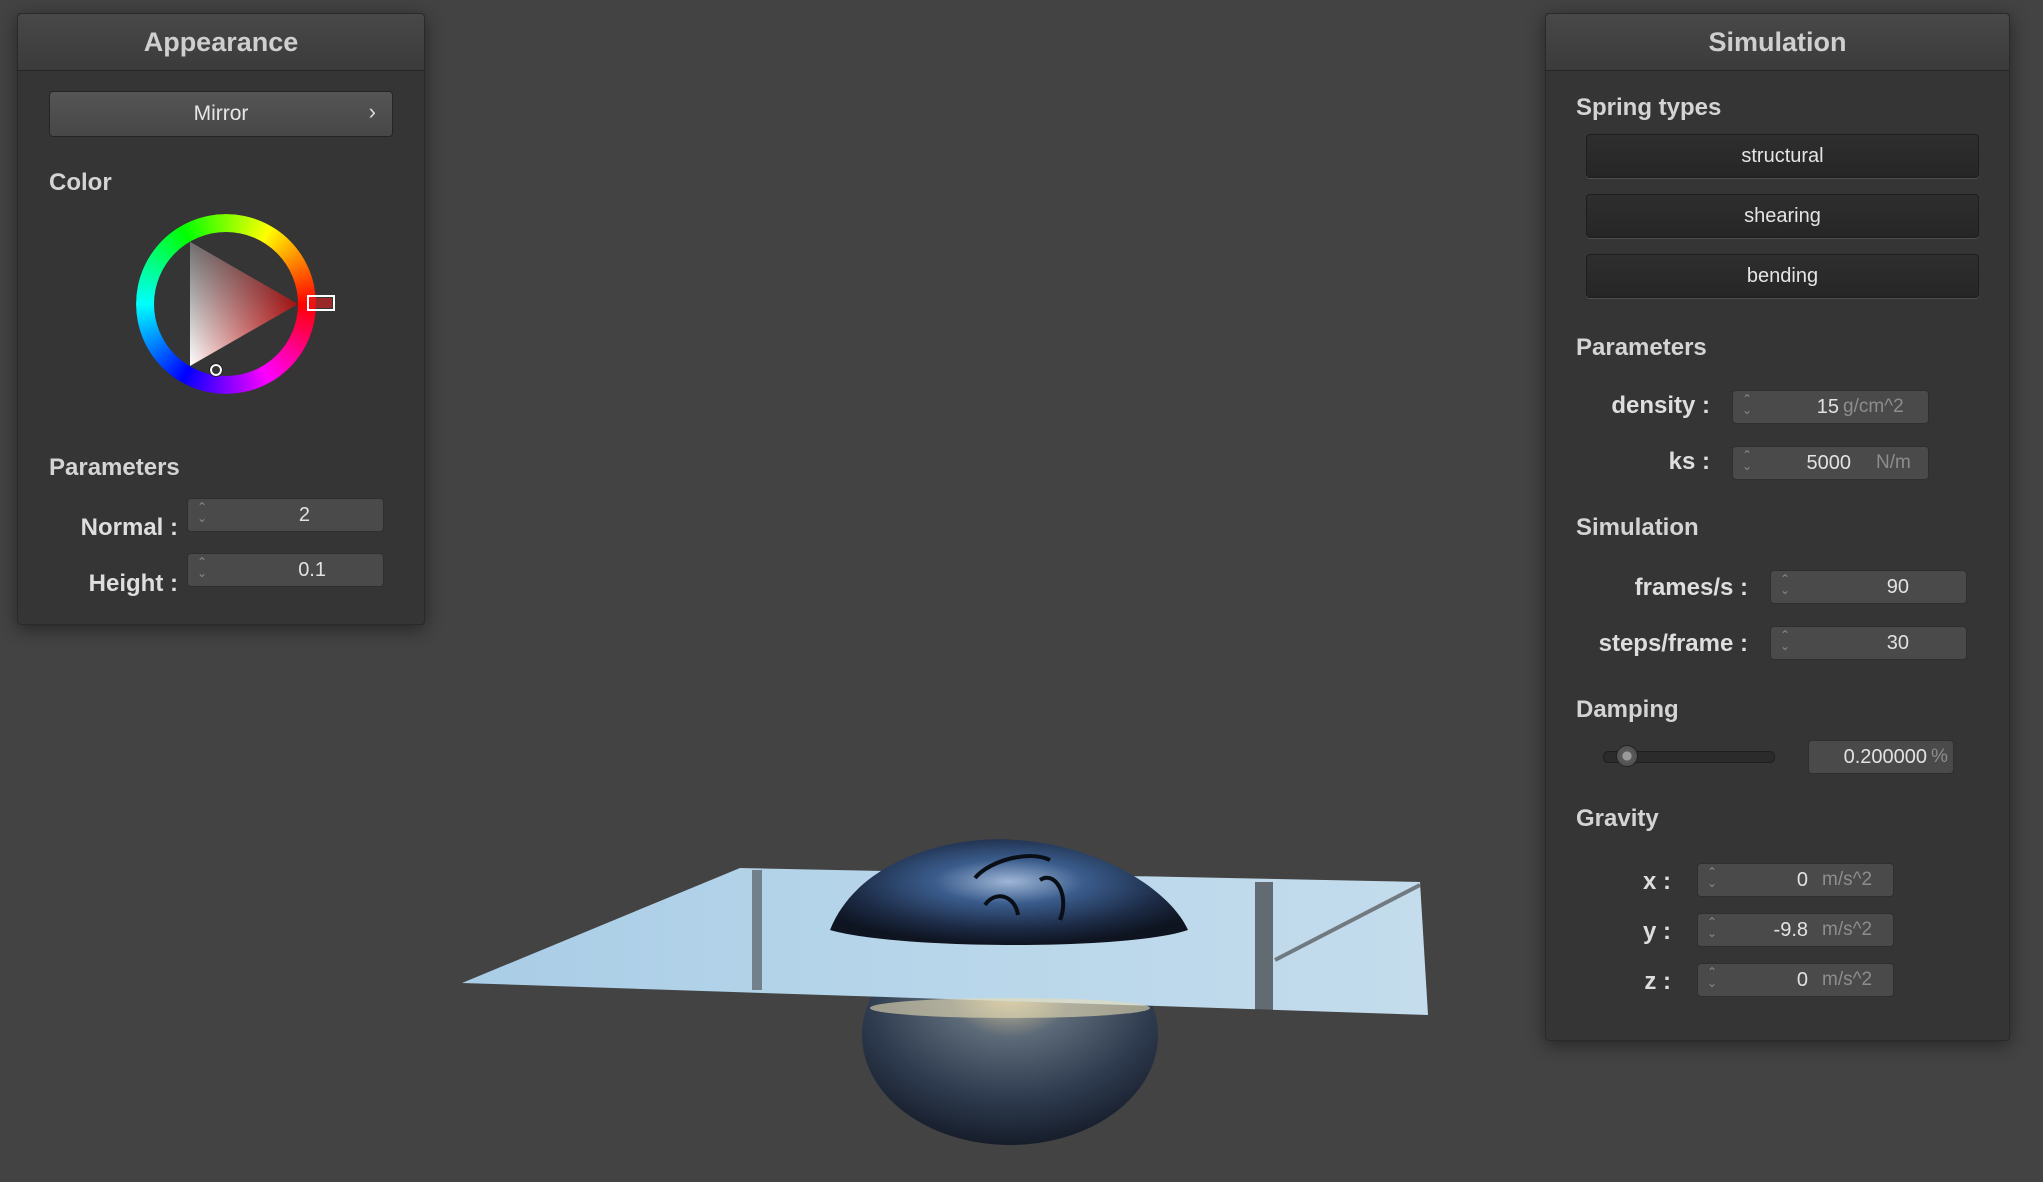 The height and width of the screenshot is (1182, 2043). What do you see at coordinates (1868, 643) in the screenshot?
I see `steps-spinbox: ⌃ ⌄ 30` at bounding box center [1868, 643].